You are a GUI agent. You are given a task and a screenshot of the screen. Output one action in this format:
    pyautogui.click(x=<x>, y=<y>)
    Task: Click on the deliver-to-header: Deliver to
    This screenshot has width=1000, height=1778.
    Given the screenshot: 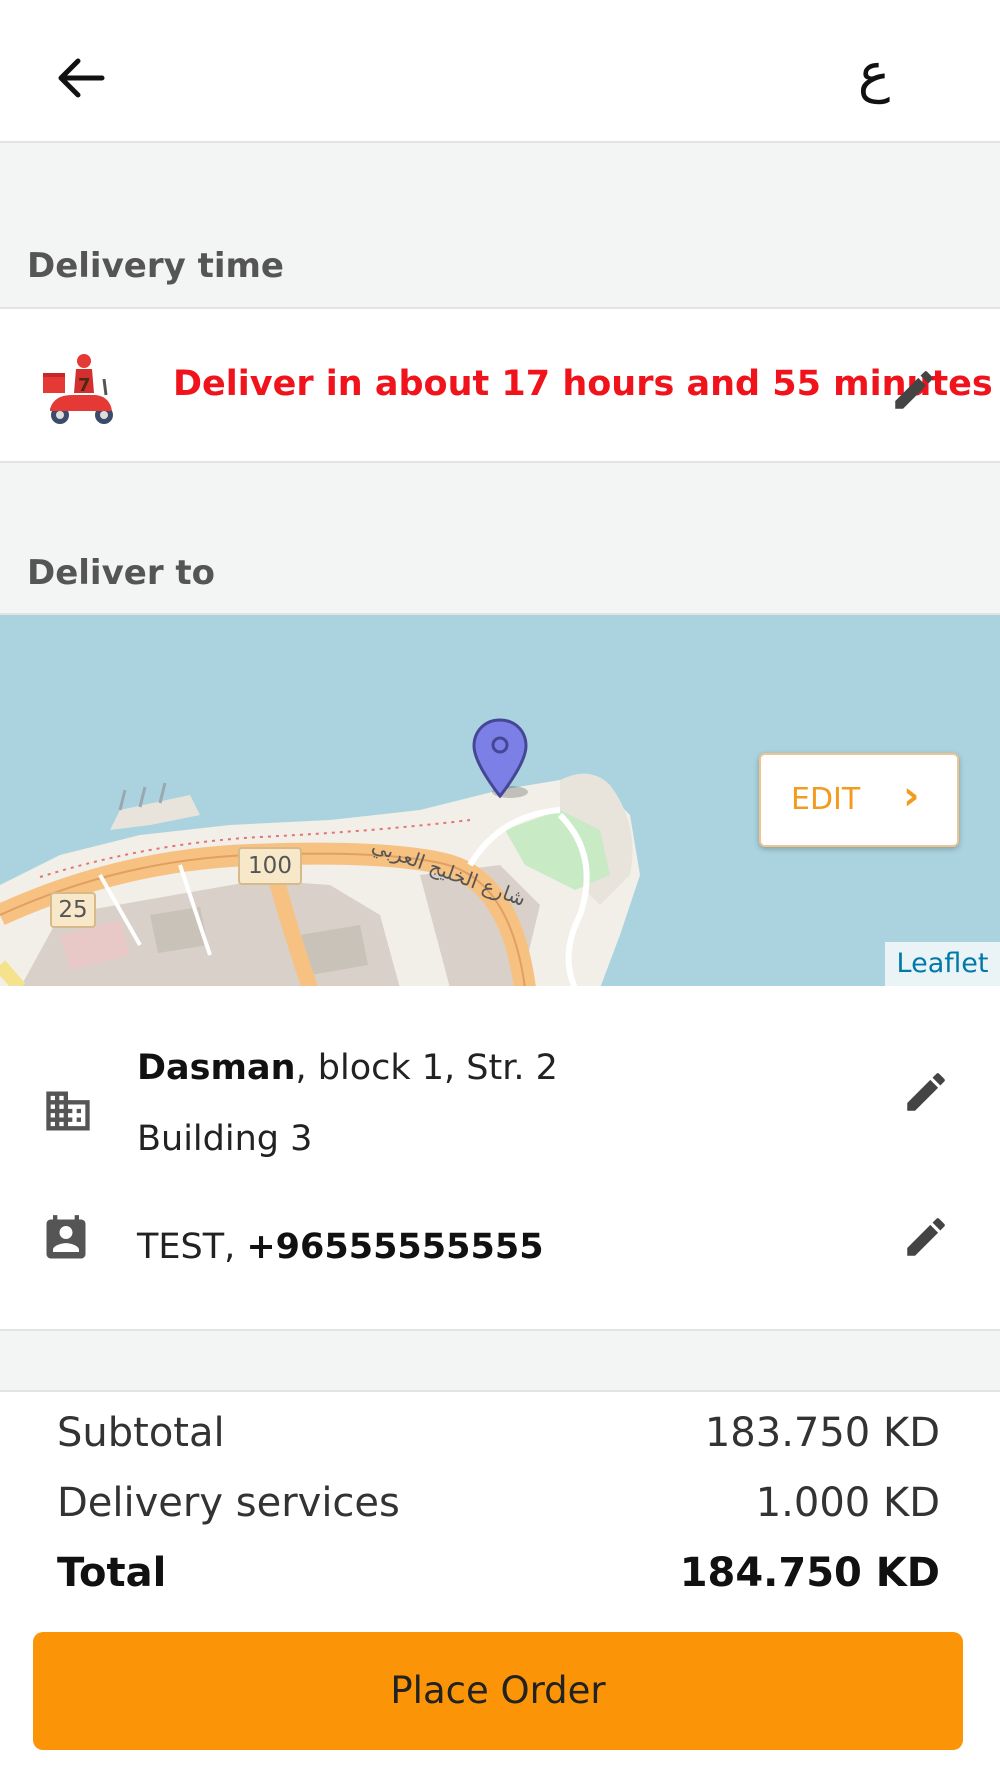 What is the action you would take?
    pyautogui.click(x=500, y=538)
    